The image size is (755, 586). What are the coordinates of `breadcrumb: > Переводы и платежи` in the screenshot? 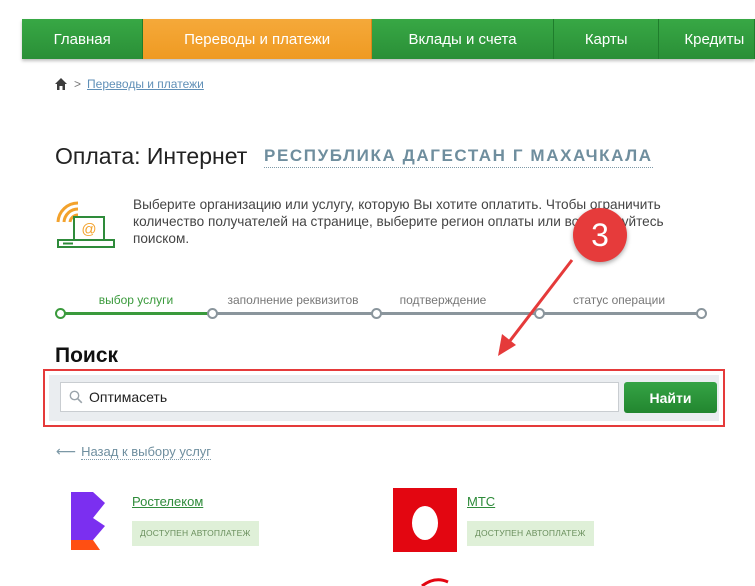 It's located at (129, 84).